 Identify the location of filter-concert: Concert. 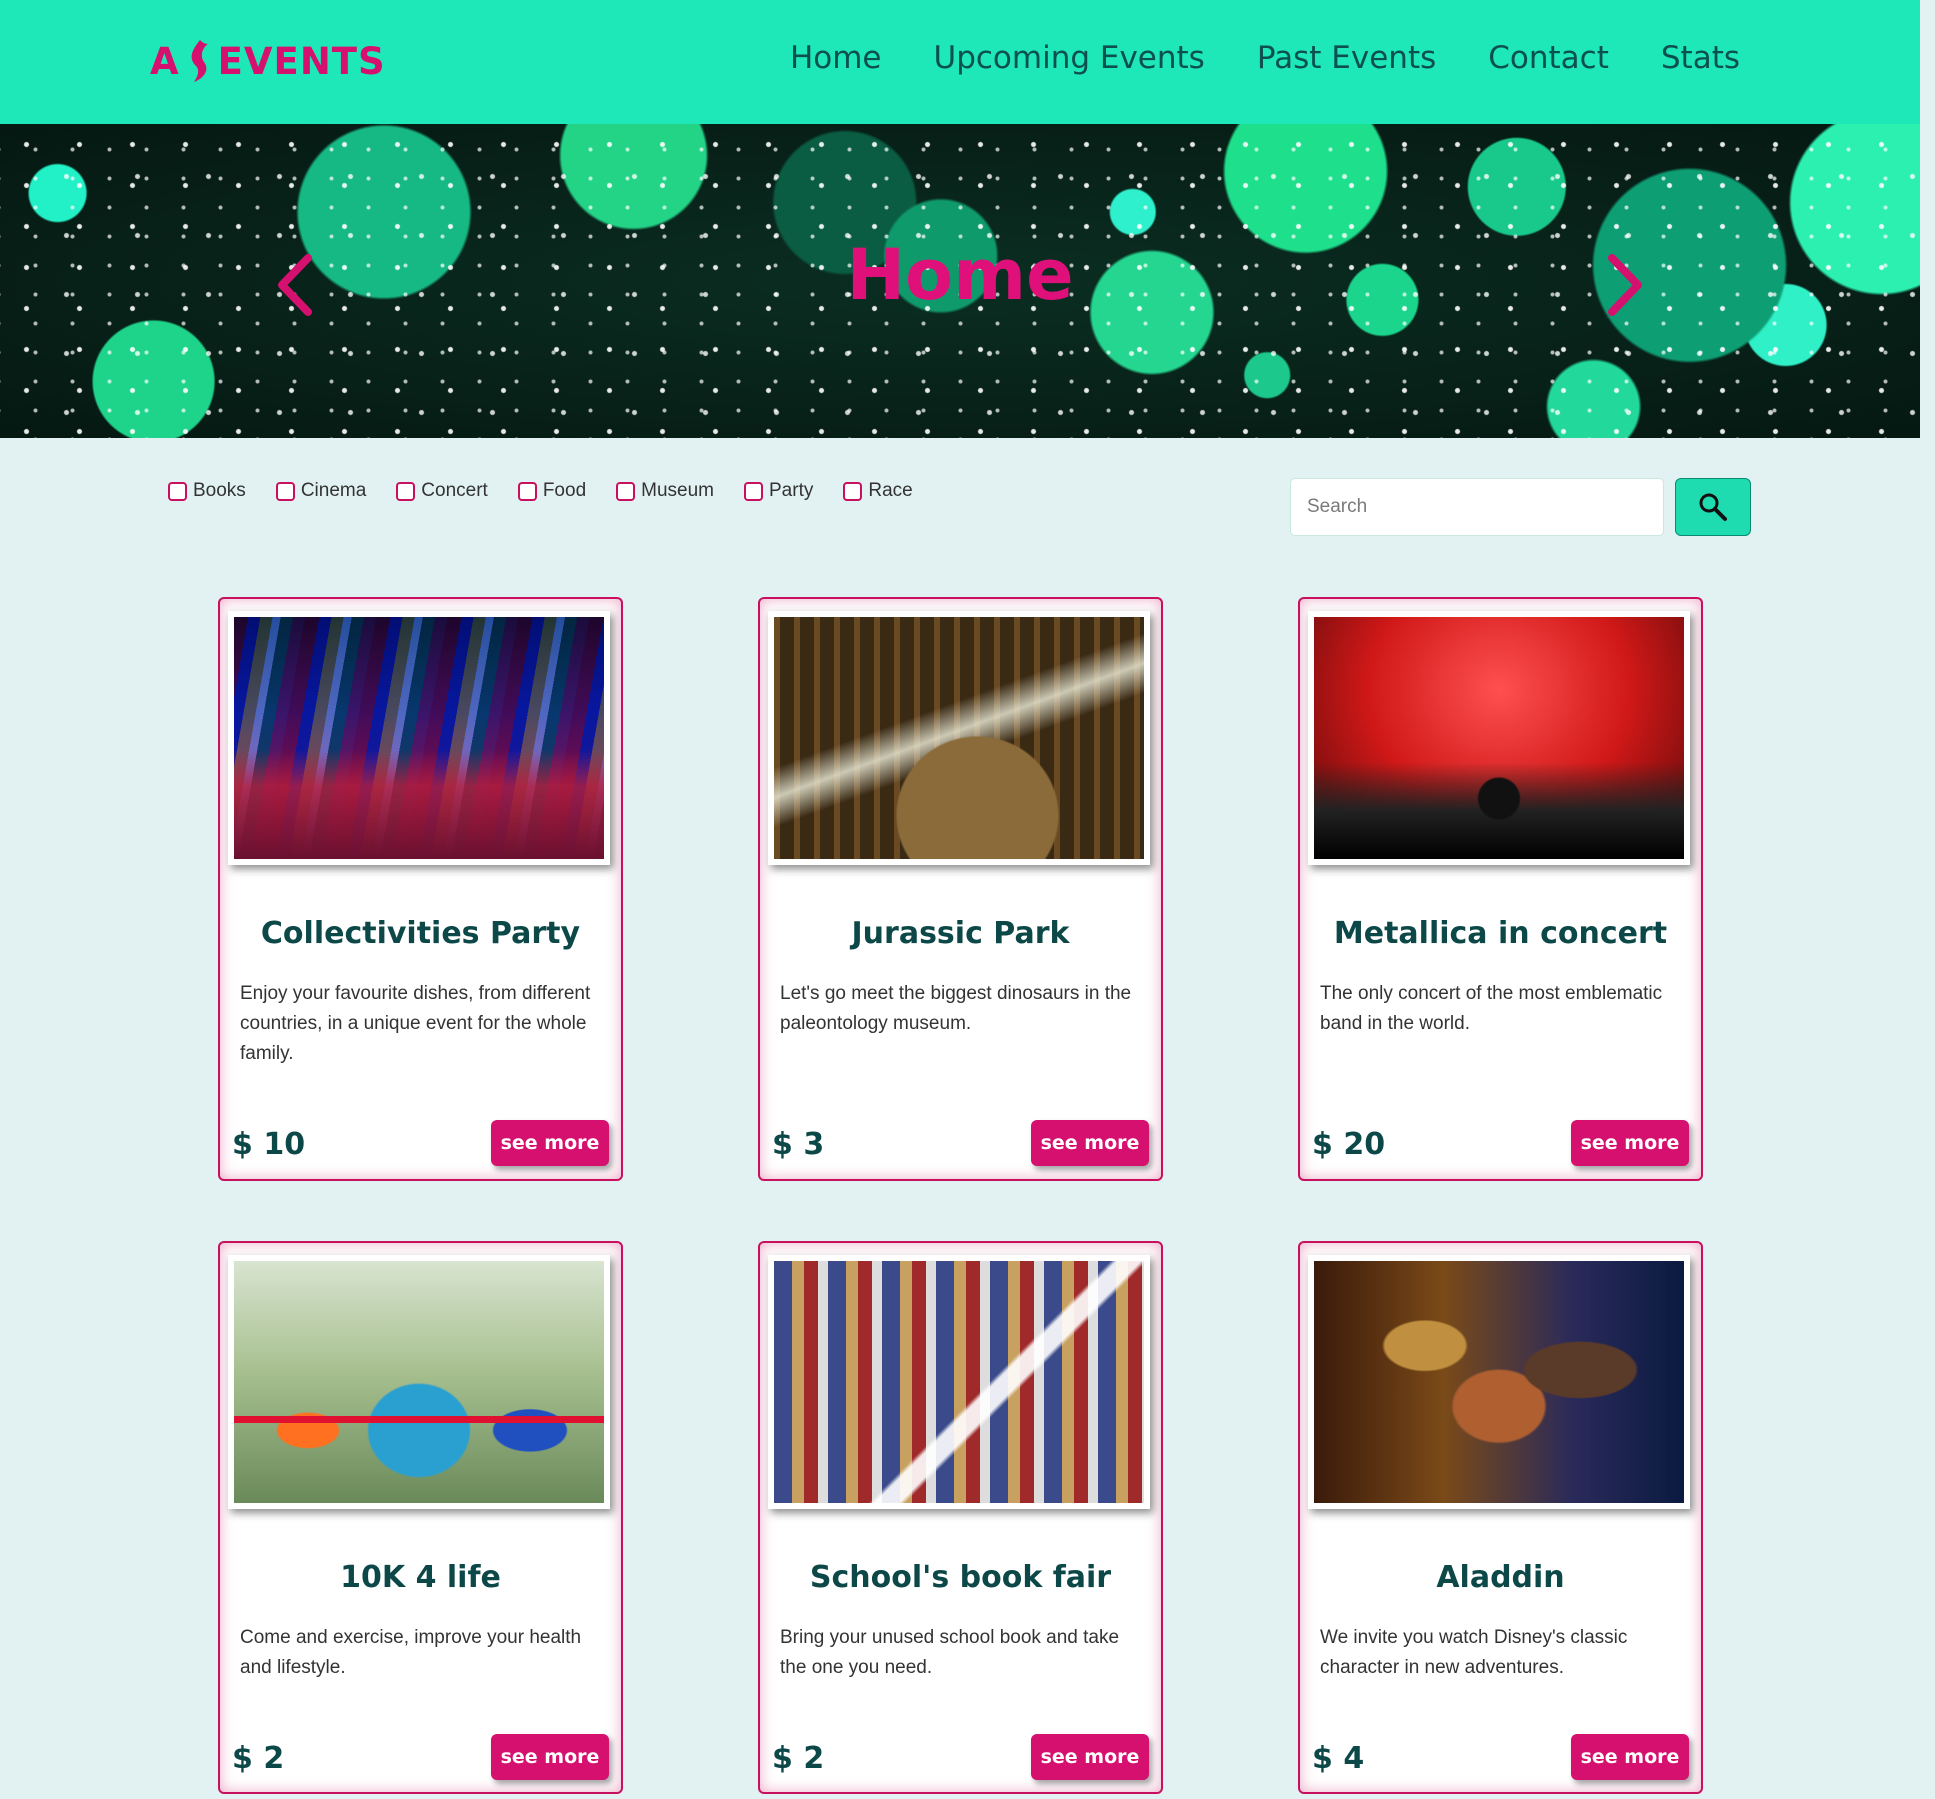
(442, 491).